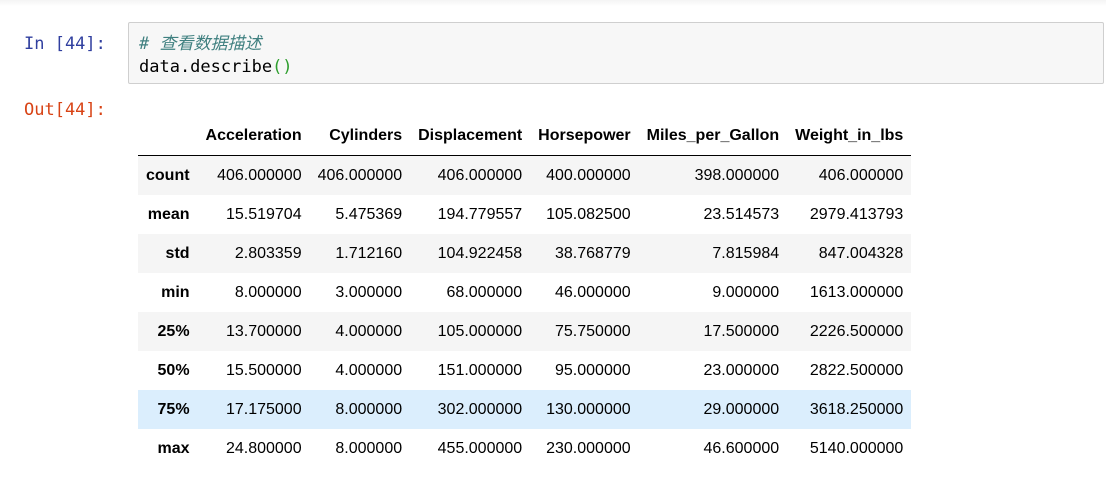  I want to click on table-cell: 17.175000, so click(263, 409).